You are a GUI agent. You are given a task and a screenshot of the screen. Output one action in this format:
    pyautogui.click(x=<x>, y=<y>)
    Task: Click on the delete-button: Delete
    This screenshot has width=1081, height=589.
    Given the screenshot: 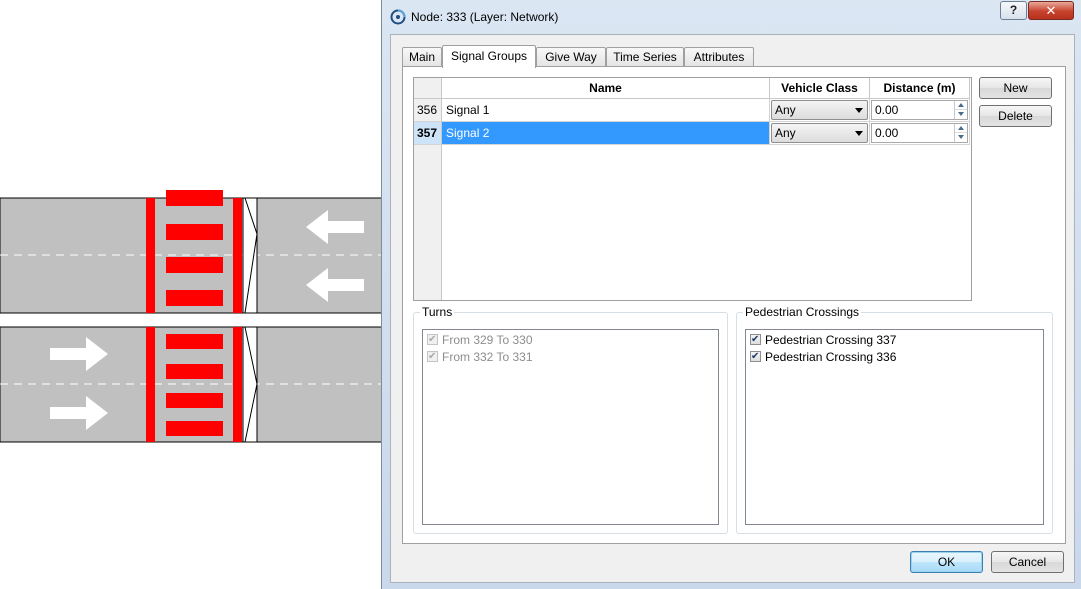 What is the action you would take?
    pyautogui.click(x=1015, y=116)
    